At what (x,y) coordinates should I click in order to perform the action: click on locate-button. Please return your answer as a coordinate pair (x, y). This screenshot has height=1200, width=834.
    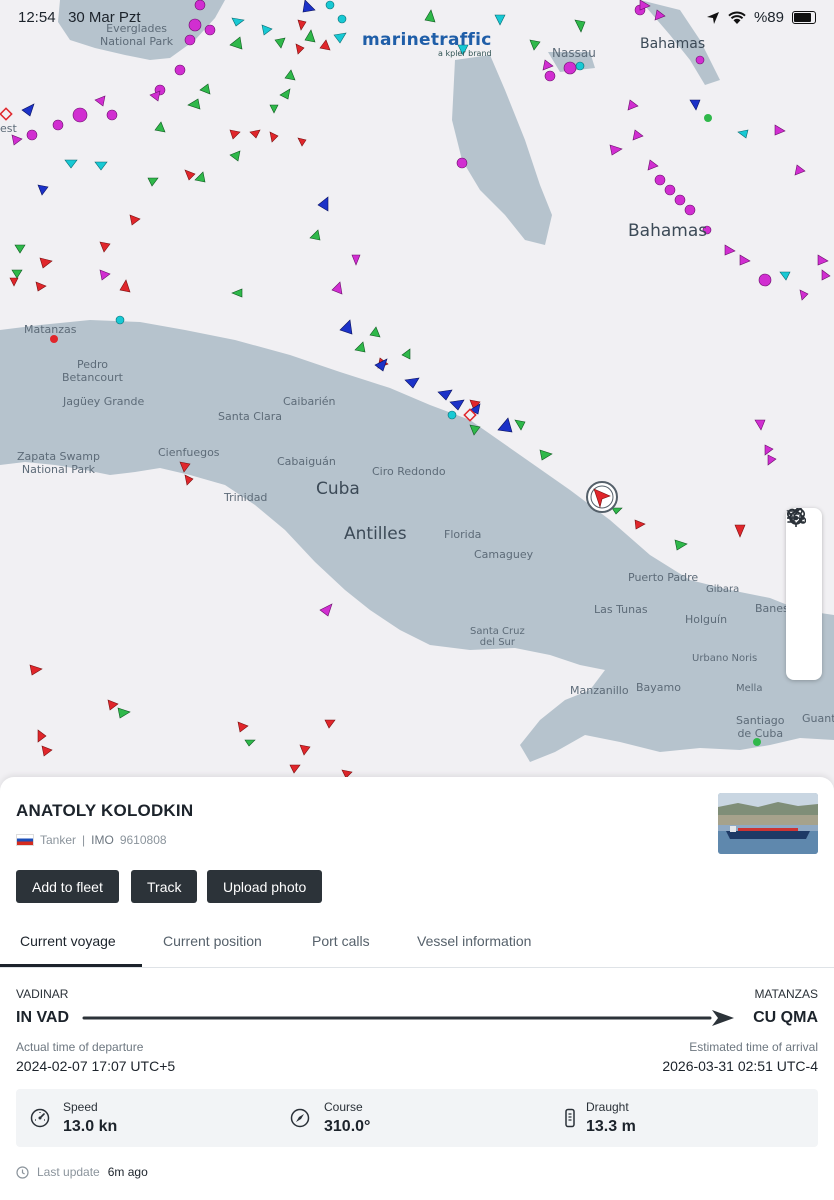
    Looking at the image, I should click on (804, 594).